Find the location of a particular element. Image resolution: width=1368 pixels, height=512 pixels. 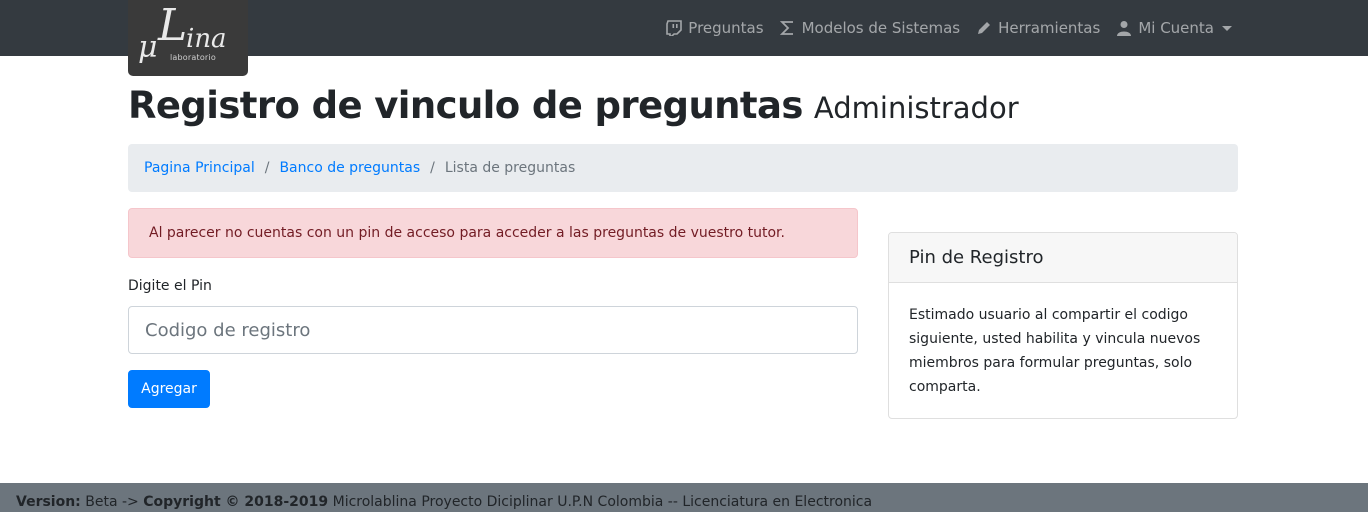

nav-item-label: Modelos de Sistemas is located at coordinates (881, 28).